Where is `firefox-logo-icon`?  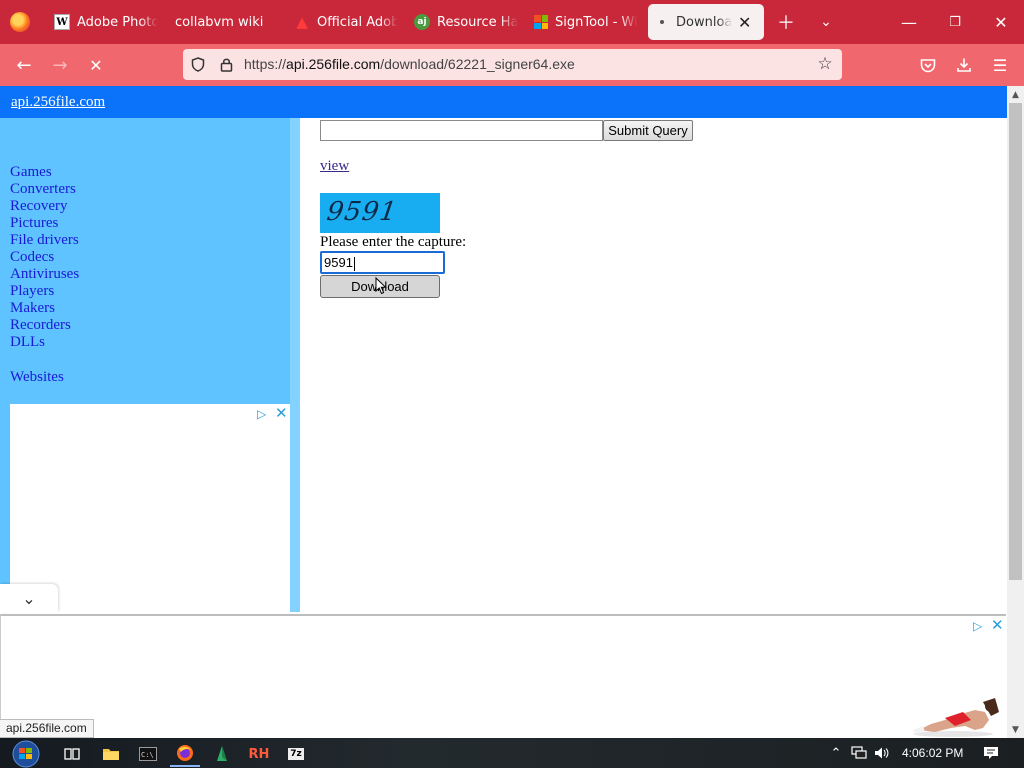
firefox-logo-icon is located at coordinates (20, 22).